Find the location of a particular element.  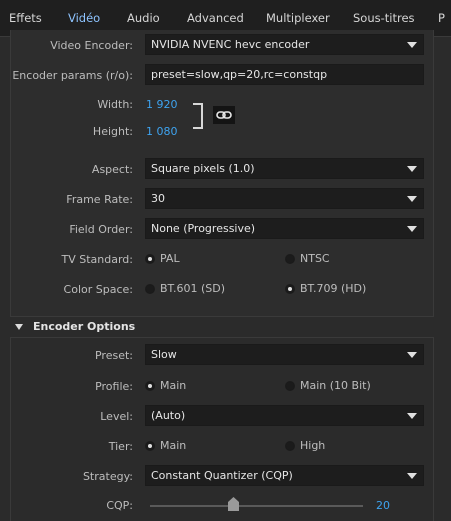

field-order-value: None (Progressive) is located at coordinates (203, 228).